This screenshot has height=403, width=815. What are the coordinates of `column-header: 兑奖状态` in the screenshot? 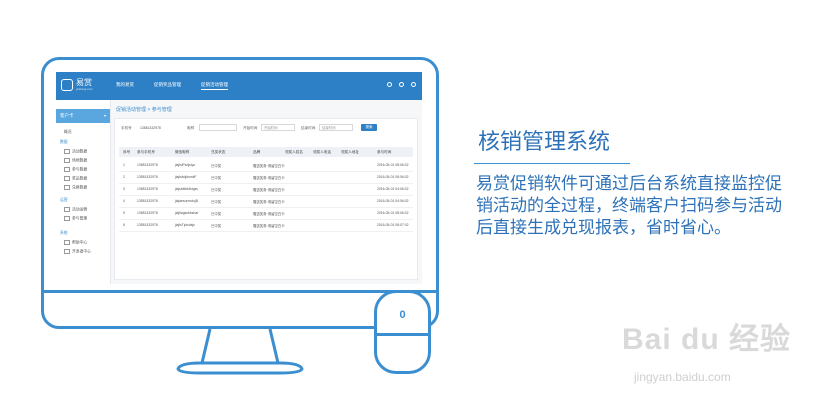 It's located at (218, 152).